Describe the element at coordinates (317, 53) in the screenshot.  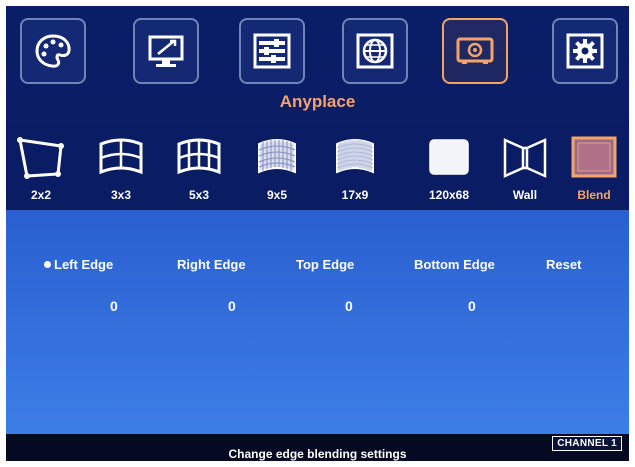
I see `menu-tabs` at that location.